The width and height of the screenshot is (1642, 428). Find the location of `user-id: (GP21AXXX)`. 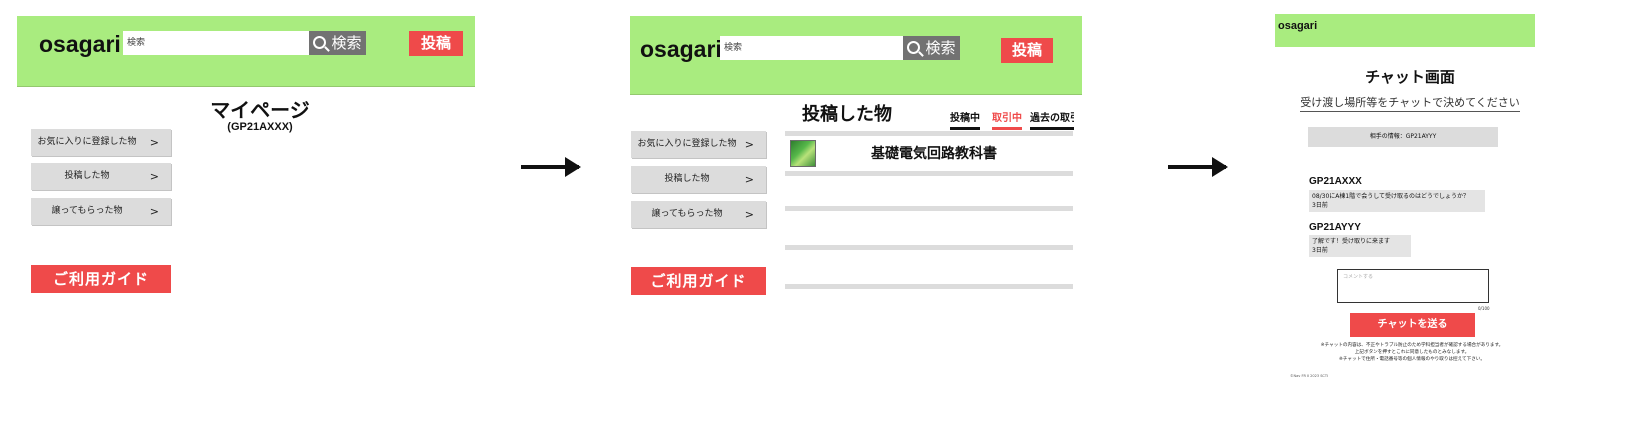

user-id: (GP21AXXX) is located at coordinates (260, 127).